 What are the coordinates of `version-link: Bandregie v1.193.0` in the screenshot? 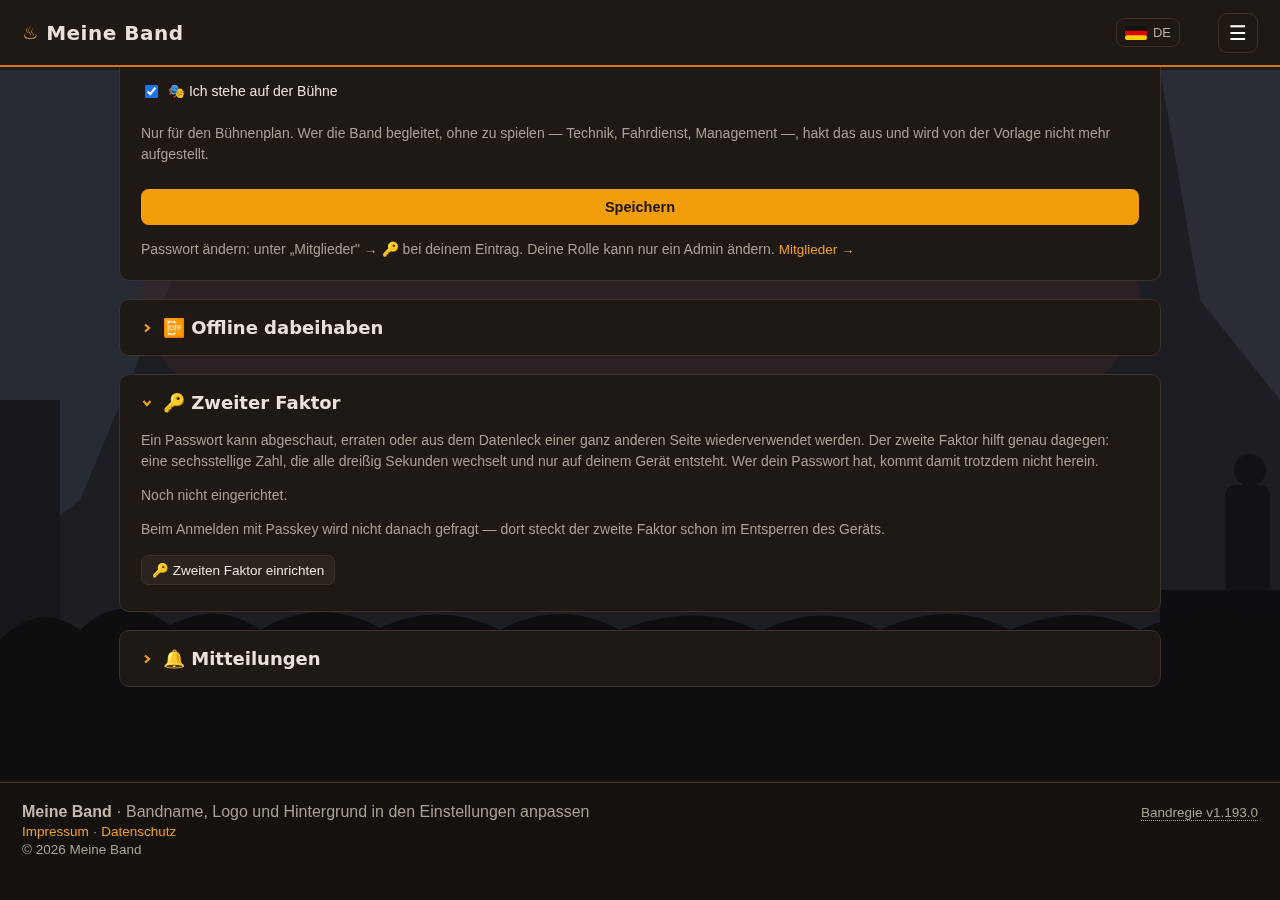 It's located at (1199, 813).